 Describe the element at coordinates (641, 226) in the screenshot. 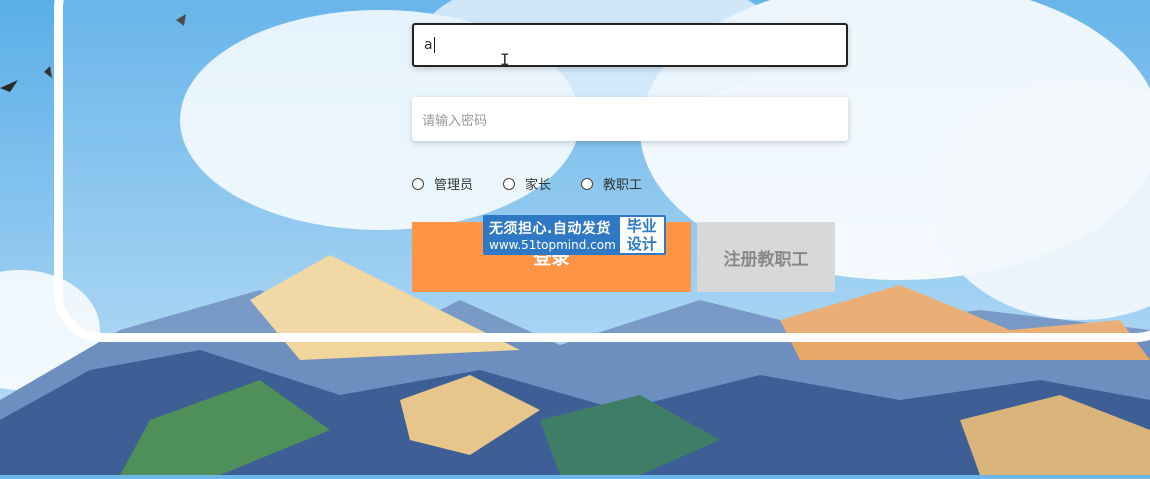

I see `watermark-badge-line1: 毕业` at that location.